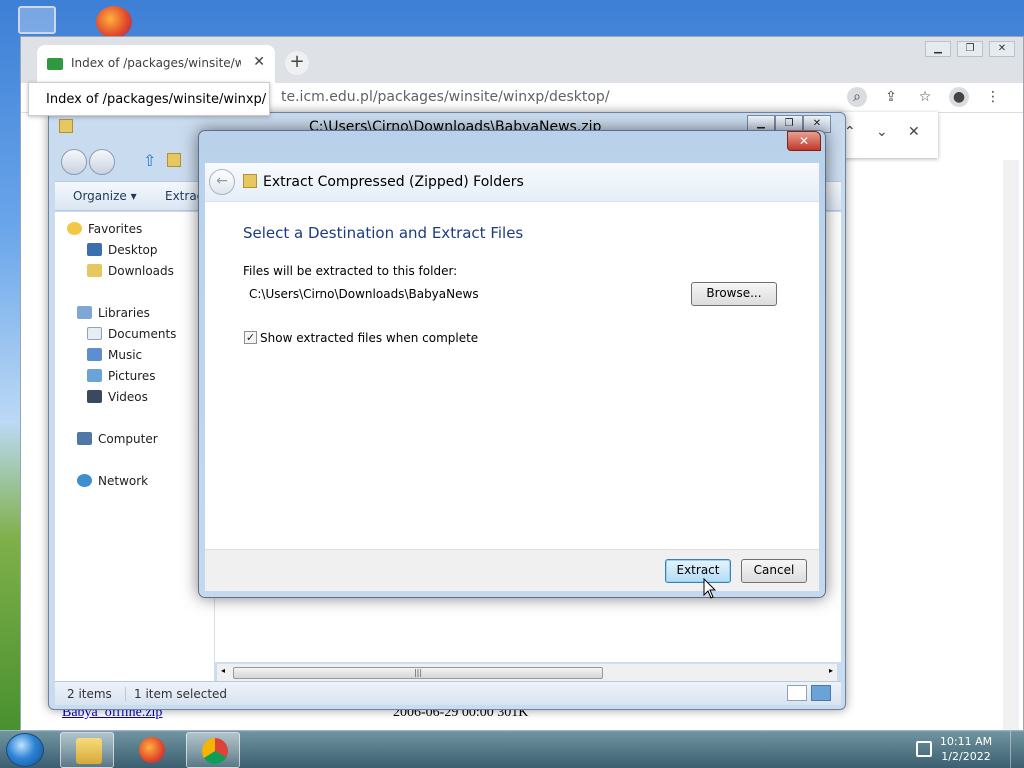 The height and width of the screenshot is (768, 1024). What do you see at coordinates (418, 673) in the screenshot?
I see `scroll-thumb: |||` at bounding box center [418, 673].